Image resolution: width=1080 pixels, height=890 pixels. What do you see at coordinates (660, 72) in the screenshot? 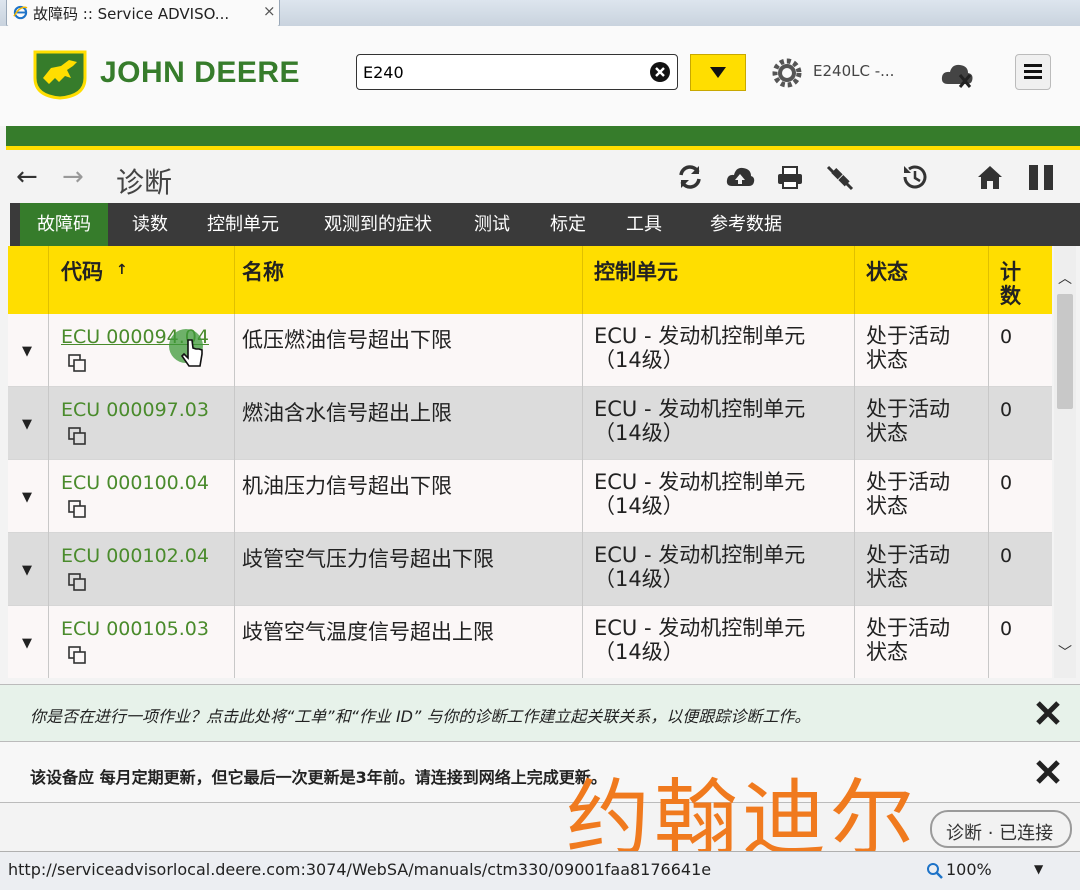
I see `clear-icon` at bounding box center [660, 72].